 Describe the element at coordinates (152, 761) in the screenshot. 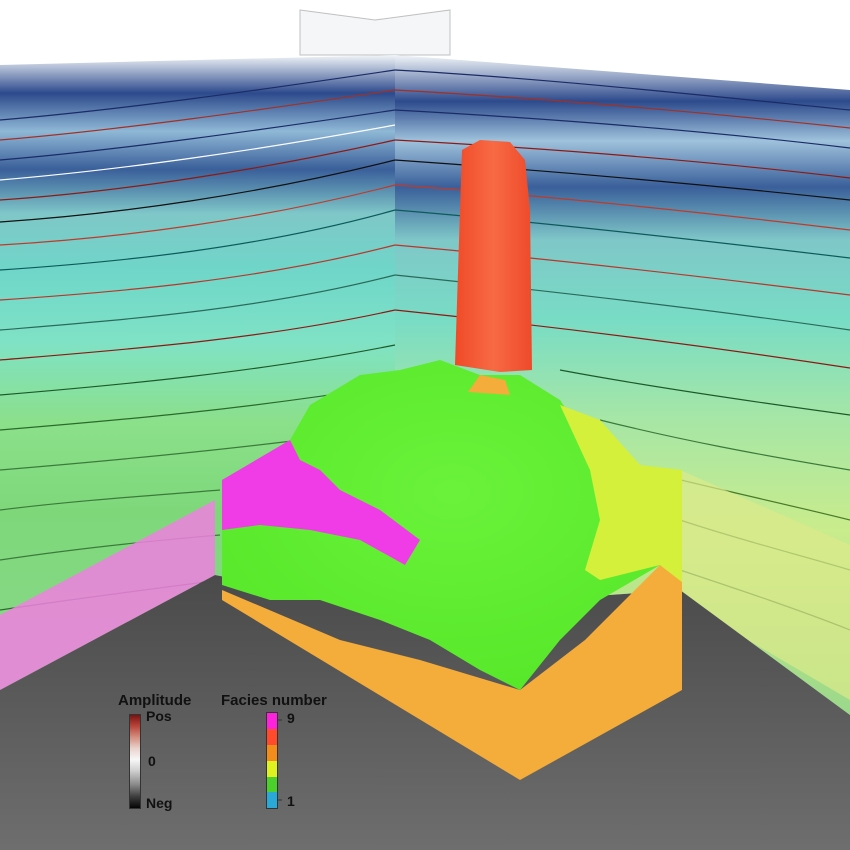

I see `amplitude-zero-label: 0` at that location.